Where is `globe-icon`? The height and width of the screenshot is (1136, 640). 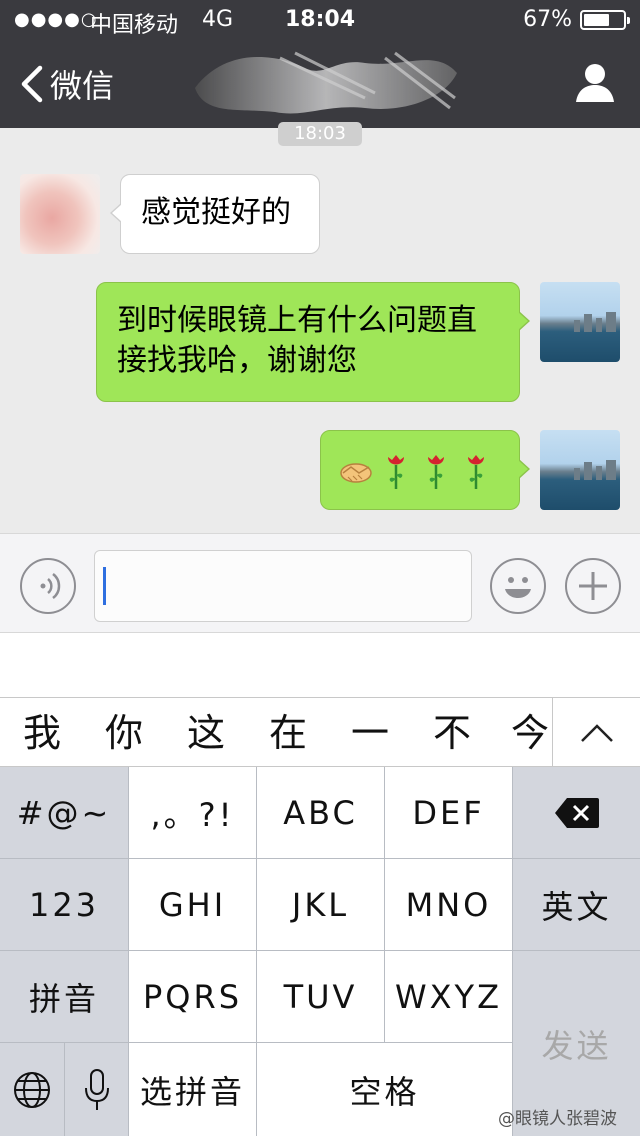
globe-icon is located at coordinates (32, 1089).